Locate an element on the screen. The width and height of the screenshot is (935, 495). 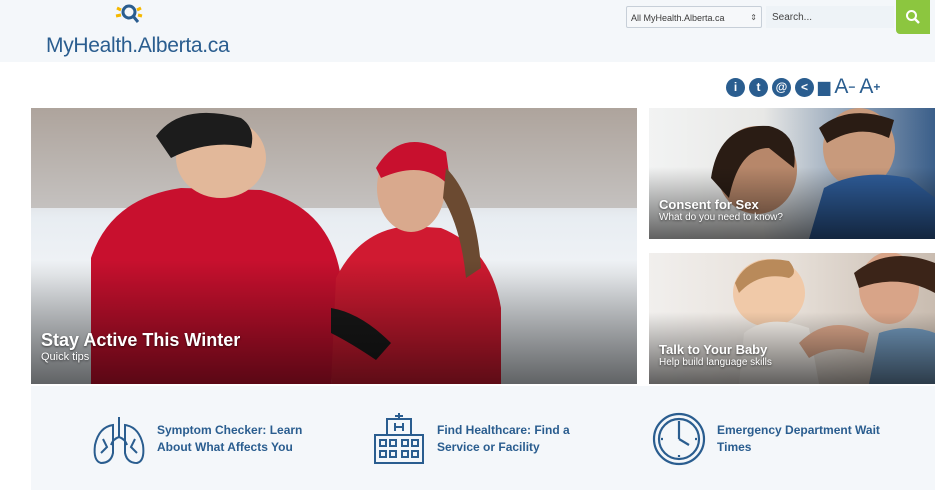
search-button is located at coordinates (913, 17).